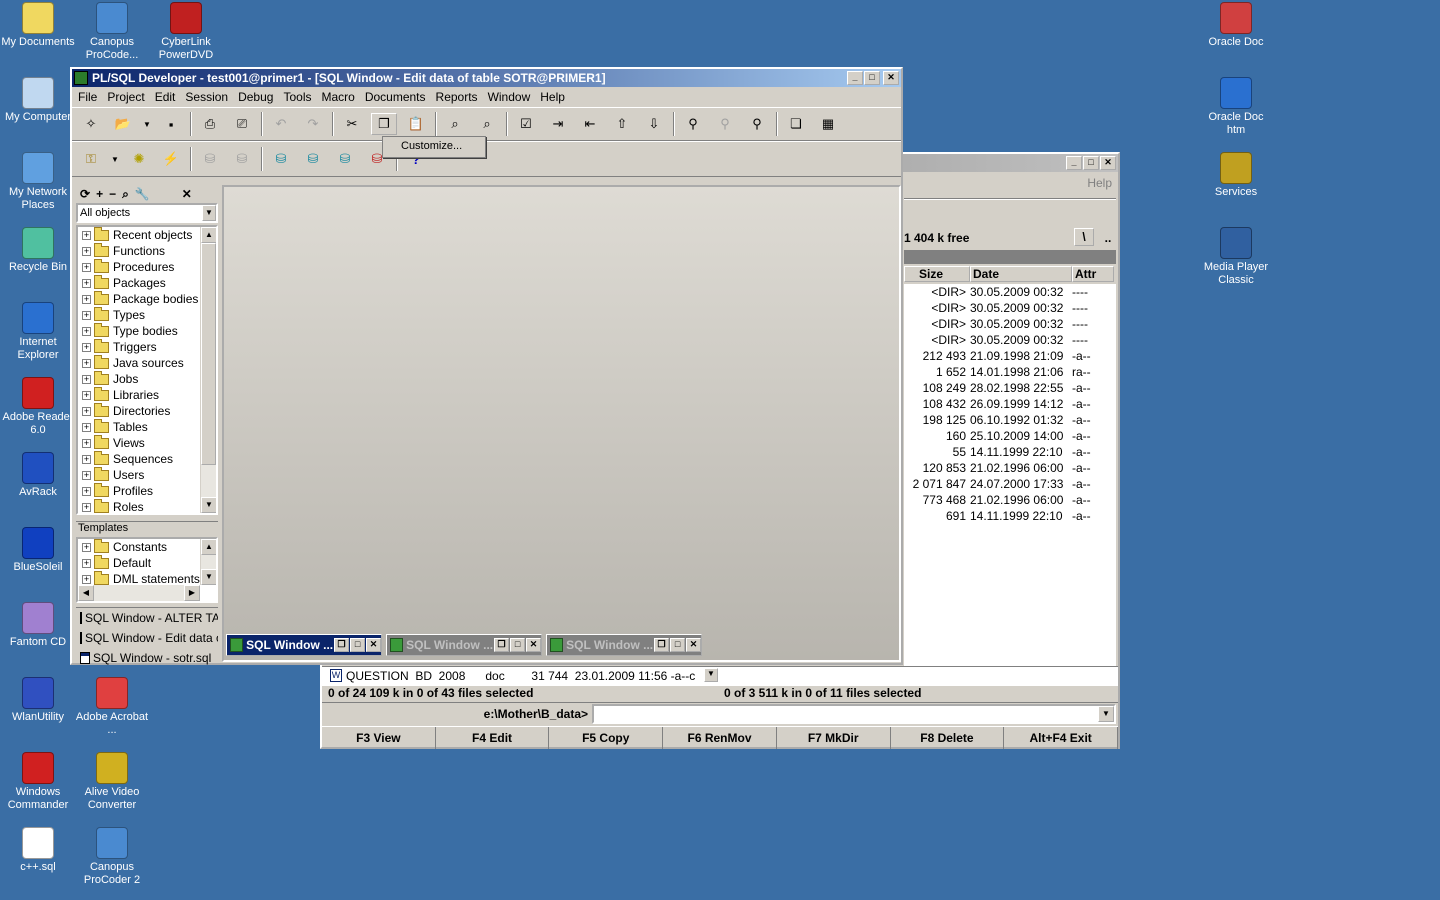 This screenshot has height=900, width=1440. Describe the element at coordinates (147, 394) in the screenshot. I see `tree-node: + Libraries` at that location.